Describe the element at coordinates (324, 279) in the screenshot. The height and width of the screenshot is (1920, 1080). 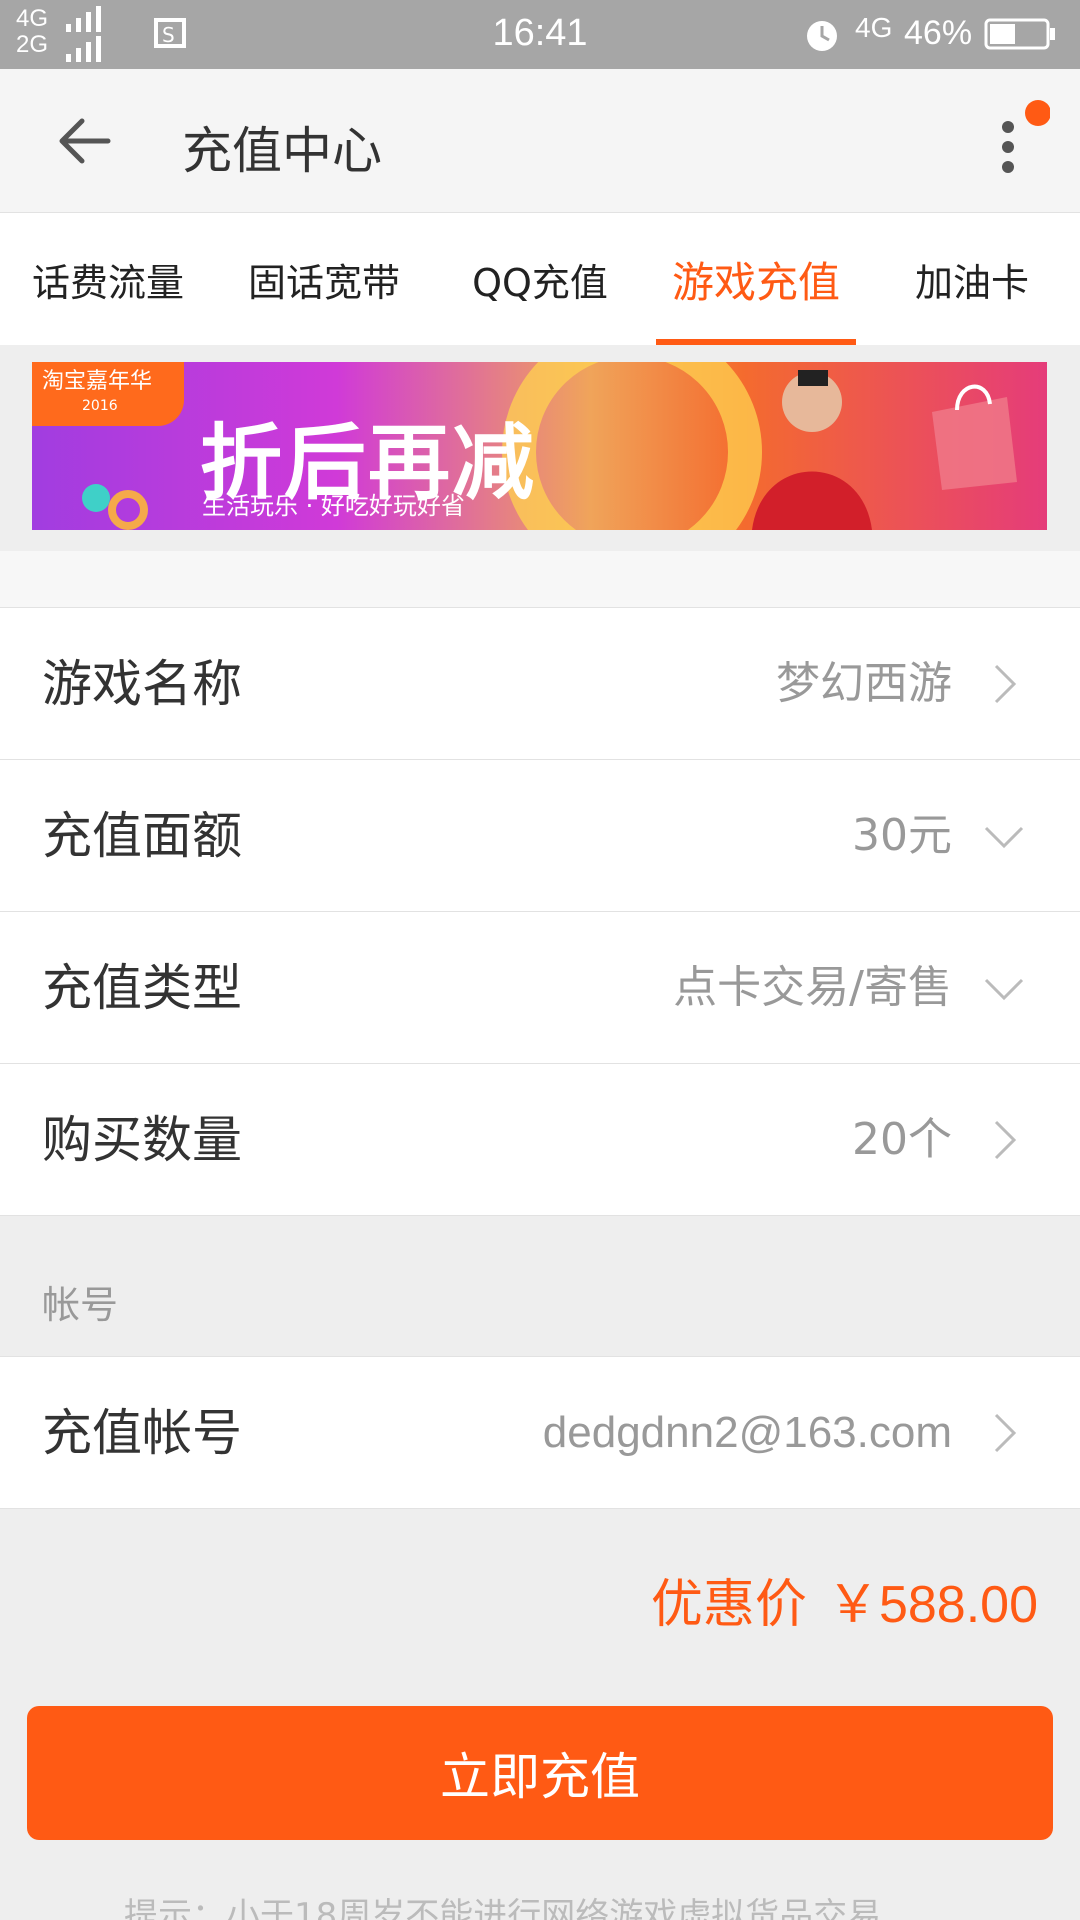
I see `tab-landline-broadband: 固话宽带` at that location.